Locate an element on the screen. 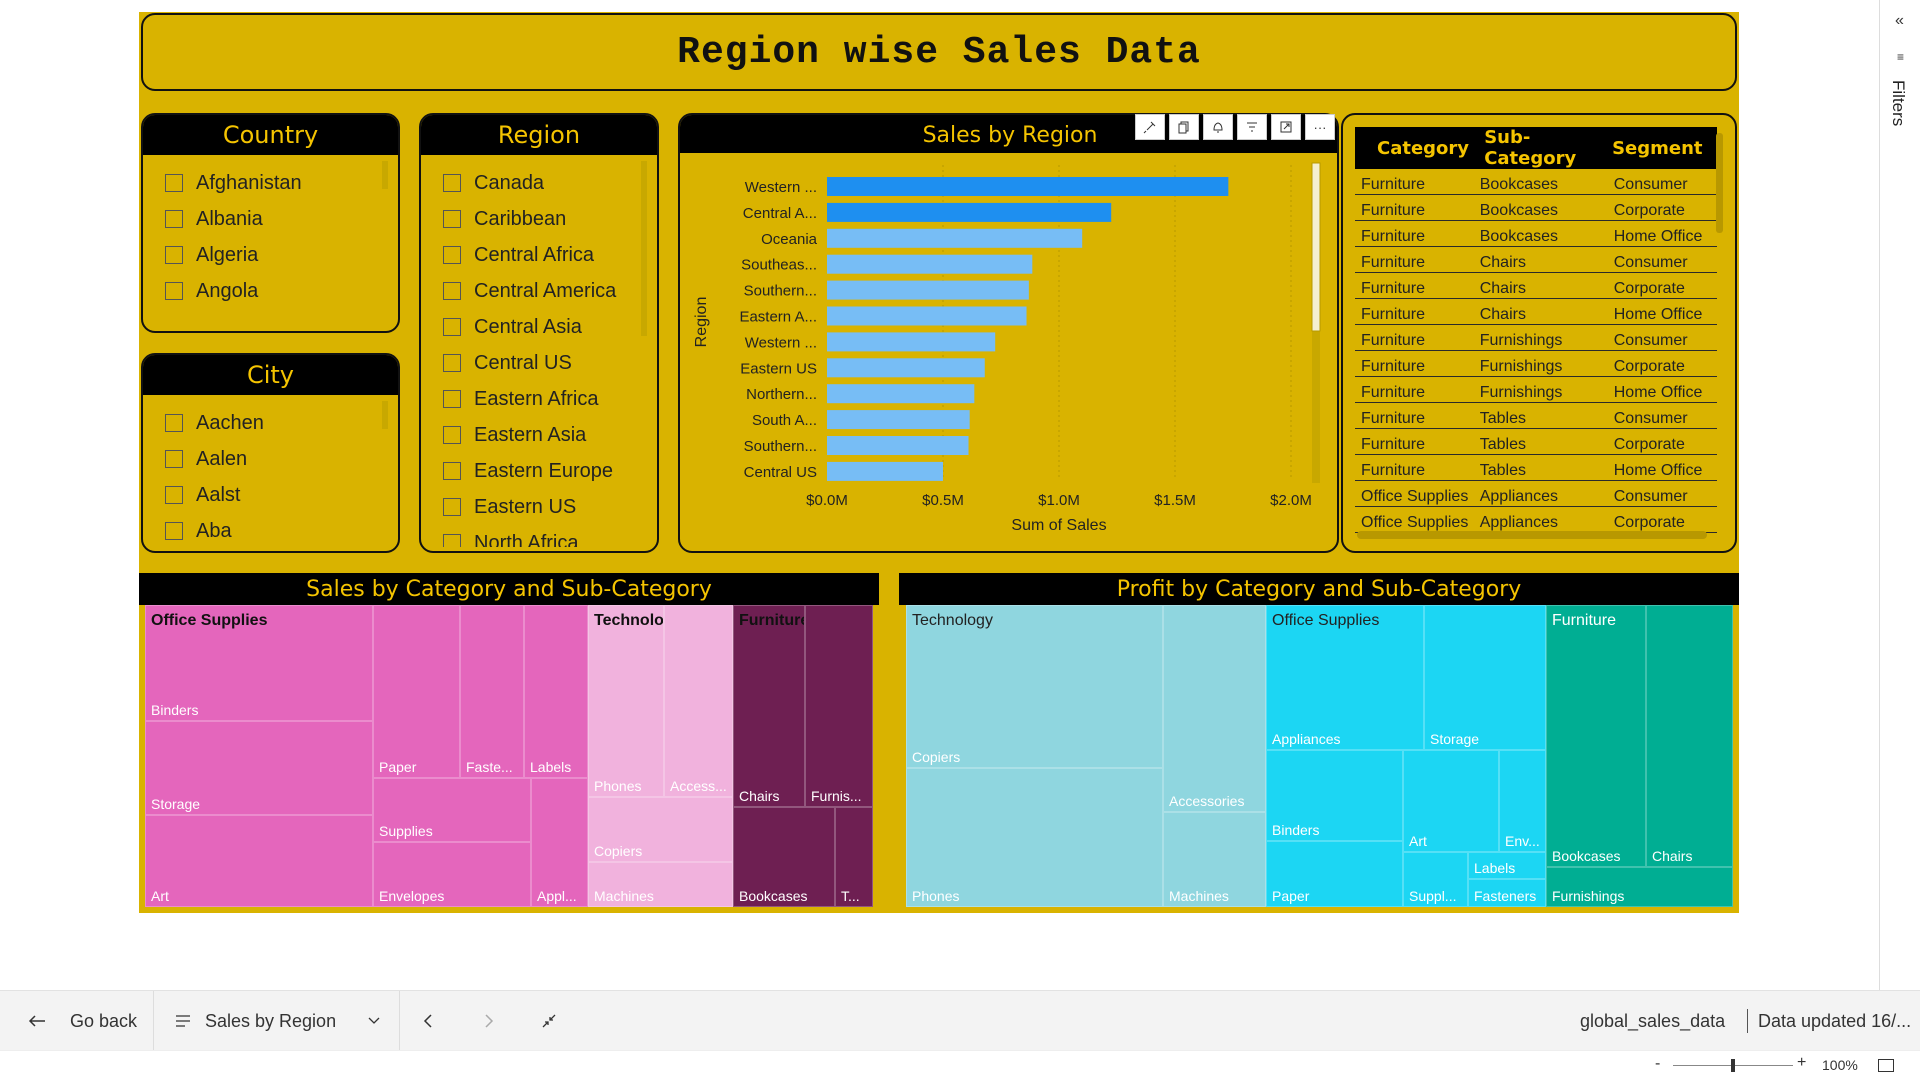 Image resolution: width=1920 pixels, height=1080 pixels. table-row: Furniture Furnishings Corporate is located at coordinates (1536, 364).